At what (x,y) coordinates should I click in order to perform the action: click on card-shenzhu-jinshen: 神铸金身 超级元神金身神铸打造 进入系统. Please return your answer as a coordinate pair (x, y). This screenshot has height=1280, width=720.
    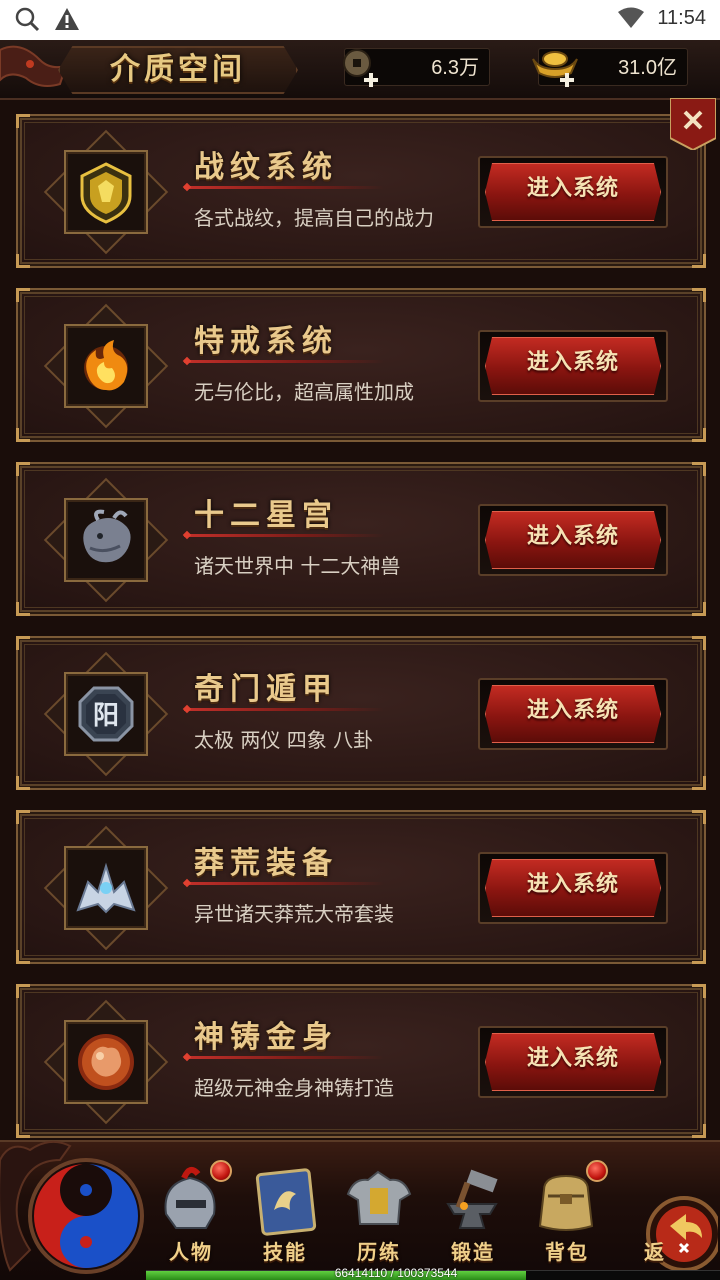
    Looking at the image, I should click on (361, 1061).